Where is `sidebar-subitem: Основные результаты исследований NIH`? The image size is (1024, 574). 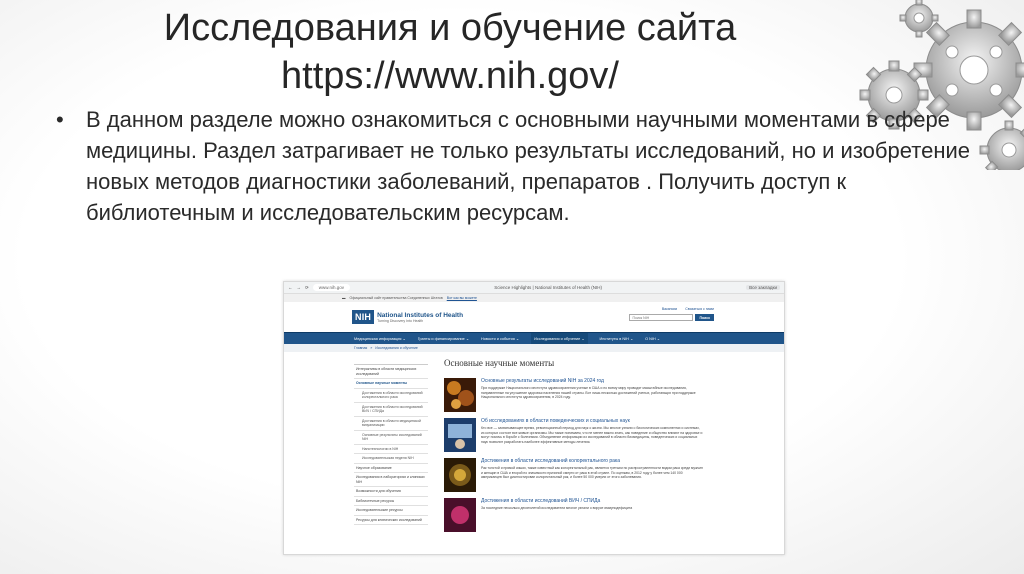 sidebar-subitem: Основные результаты исследований NIH is located at coordinates (391, 438).